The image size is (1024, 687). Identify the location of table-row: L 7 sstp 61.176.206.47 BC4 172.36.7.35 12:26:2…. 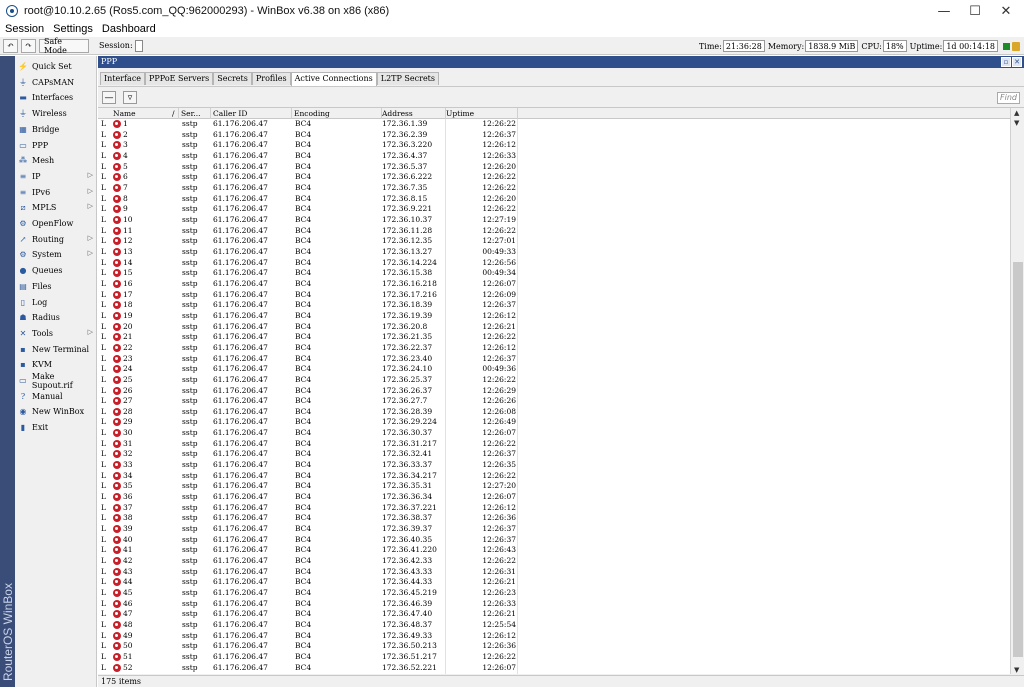
(554, 188).